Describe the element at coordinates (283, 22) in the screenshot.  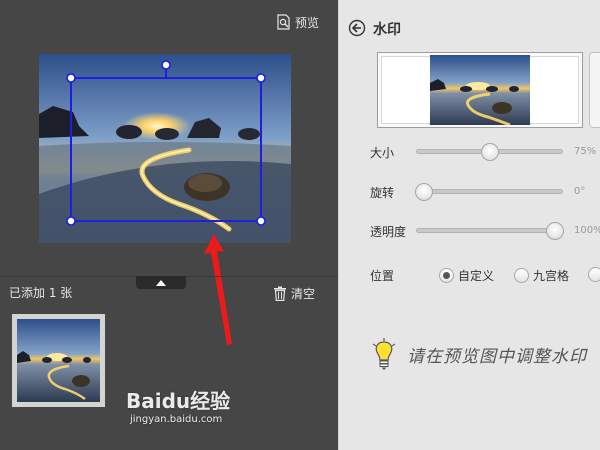
I see `preview-icon` at that location.